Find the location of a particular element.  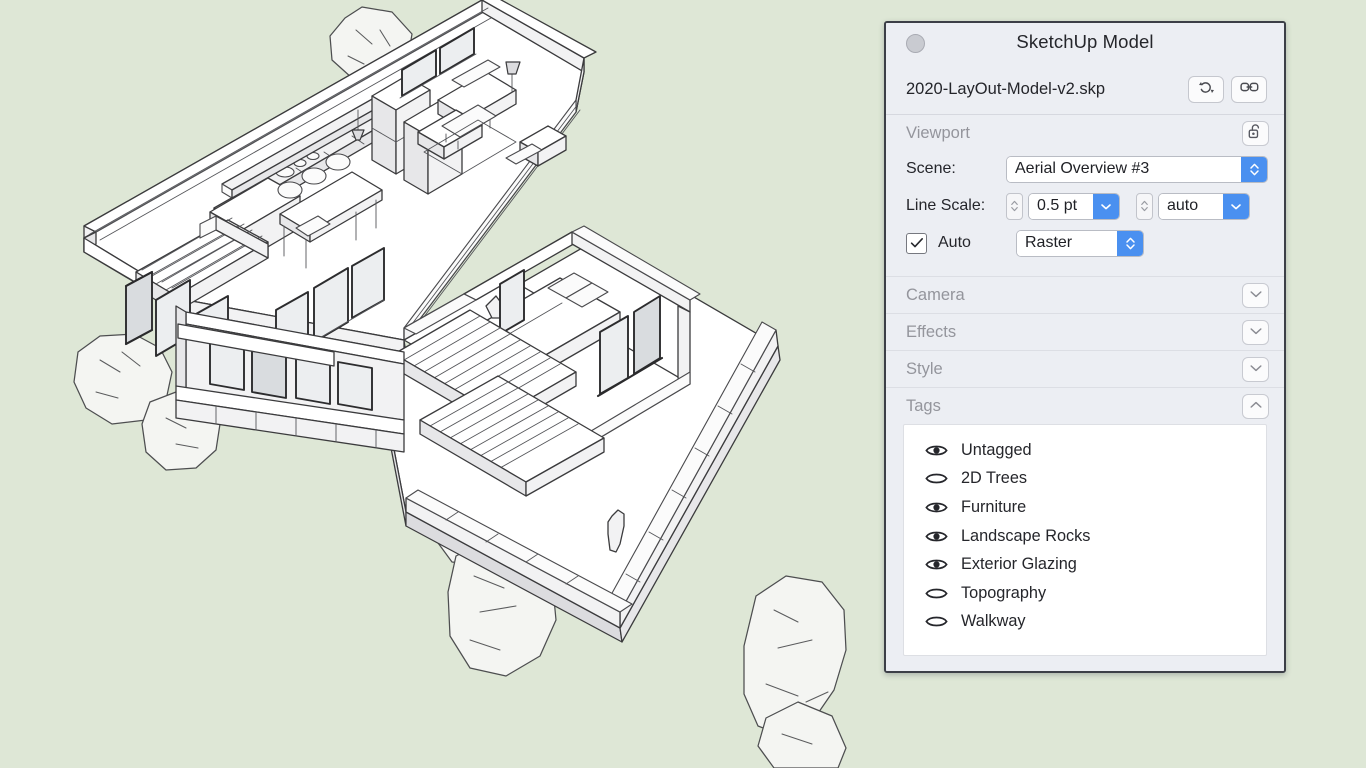

viewport-lock-button is located at coordinates (1255, 133).